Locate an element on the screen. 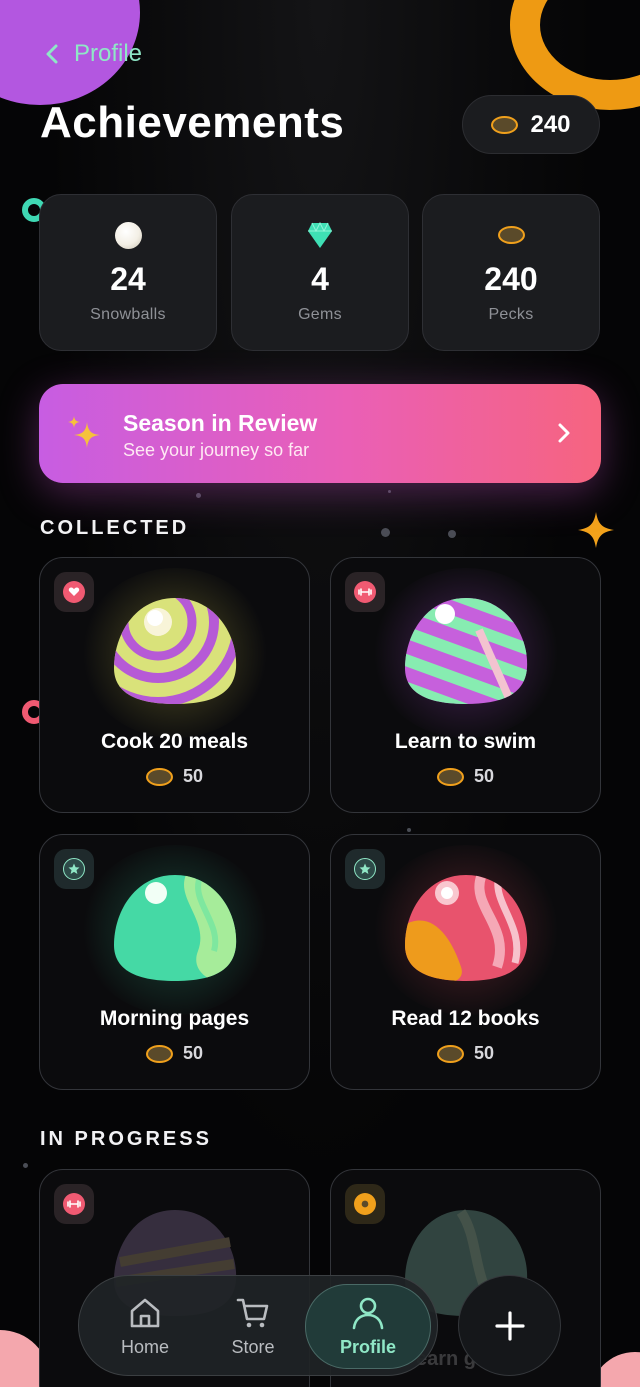 The height and width of the screenshot is (1387, 640). section-title-collected: COLLECTED is located at coordinates (115, 528).